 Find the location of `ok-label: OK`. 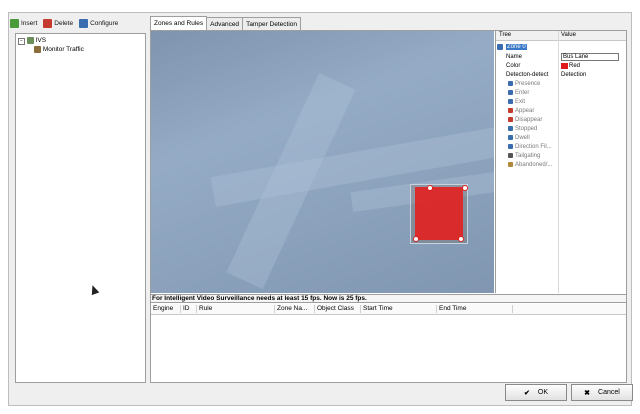

ok-label: OK is located at coordinates (542, 392).